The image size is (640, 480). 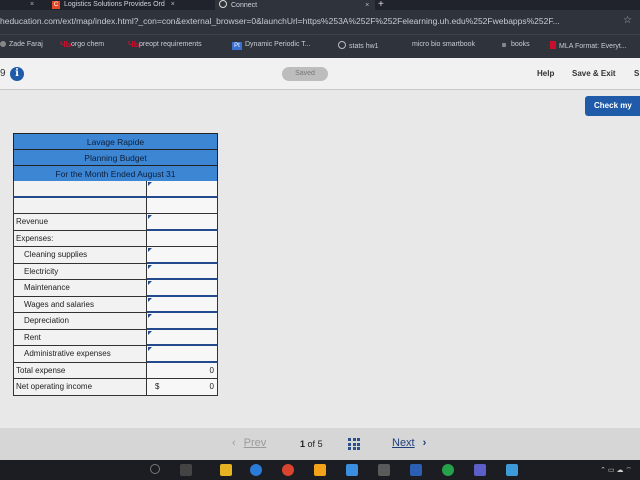 I want to click on chevron-right-icon: ›, so click(x=424, y=443).